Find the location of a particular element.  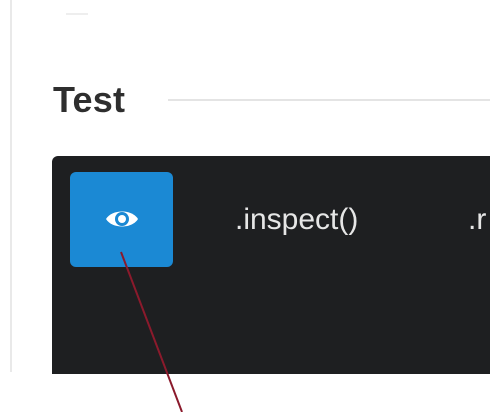

section-divider is located at coordinates (329, 100).